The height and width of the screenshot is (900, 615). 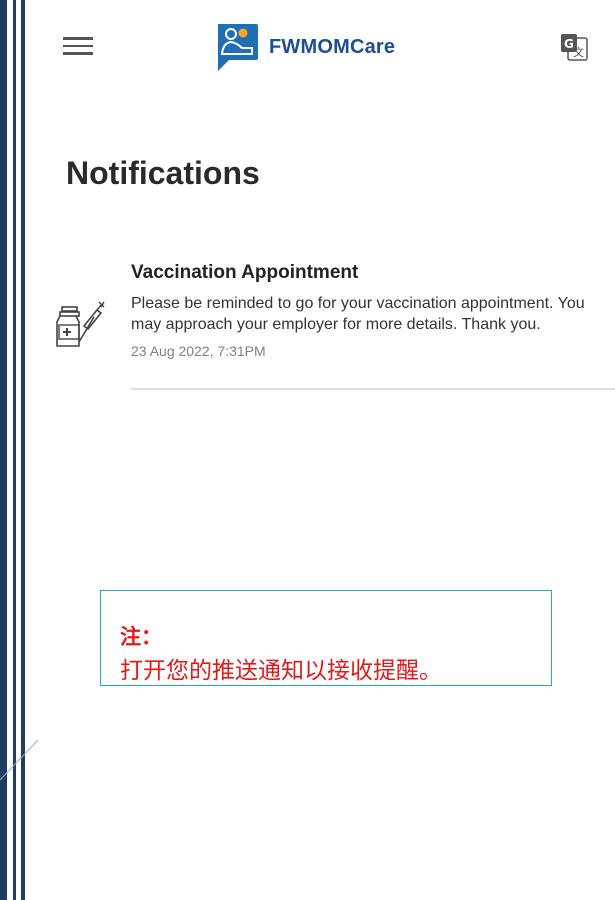 What do you see at coordinates (372, 389) in the screenshot?
I see `notification-divider` at bounding box center [372, 389].